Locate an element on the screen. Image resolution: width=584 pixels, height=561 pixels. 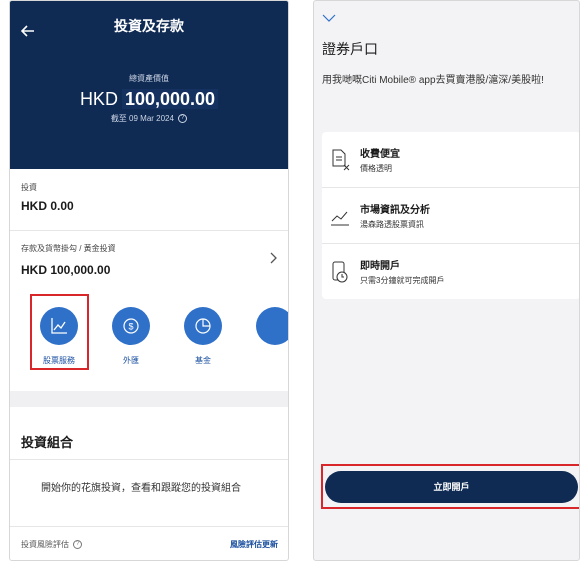
stock-chart-icon is located at coordinates (59, 326).